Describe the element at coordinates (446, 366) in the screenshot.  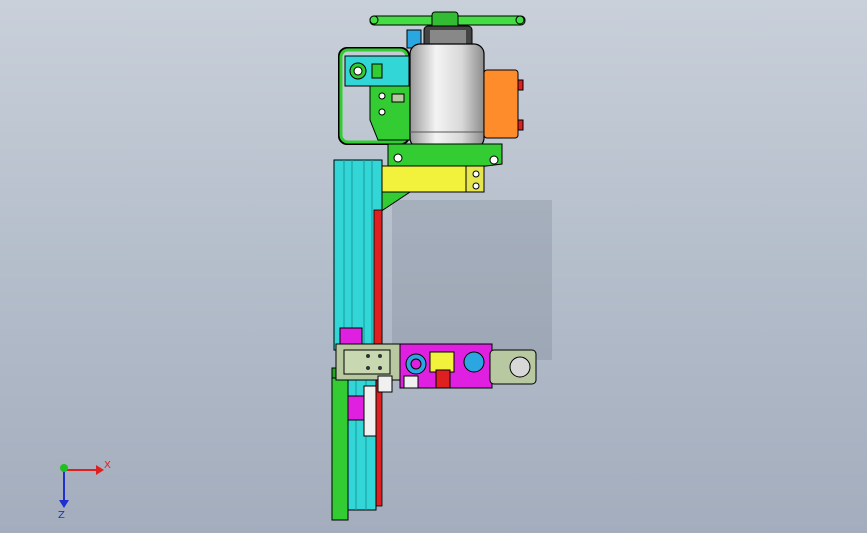
I see `gripper-housing` at that location.